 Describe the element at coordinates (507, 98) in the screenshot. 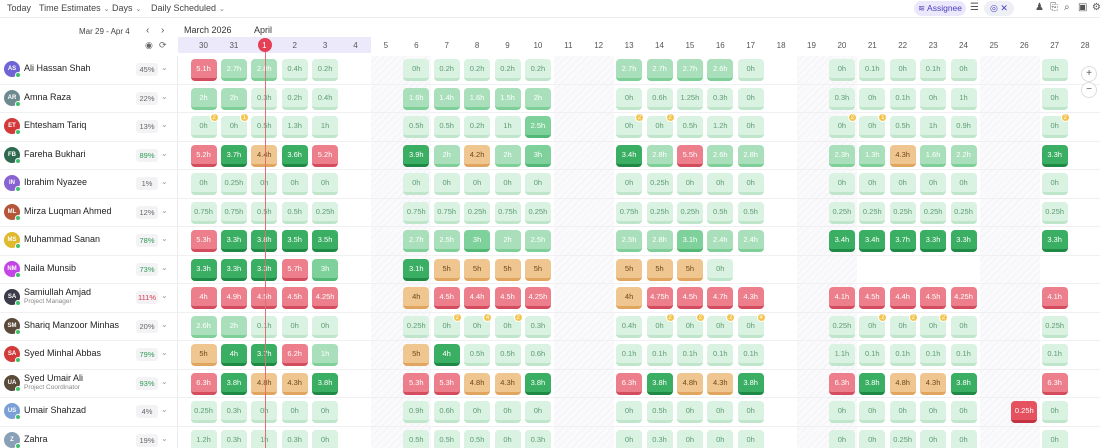

I see `workload-cell: 1.5h` at that location.